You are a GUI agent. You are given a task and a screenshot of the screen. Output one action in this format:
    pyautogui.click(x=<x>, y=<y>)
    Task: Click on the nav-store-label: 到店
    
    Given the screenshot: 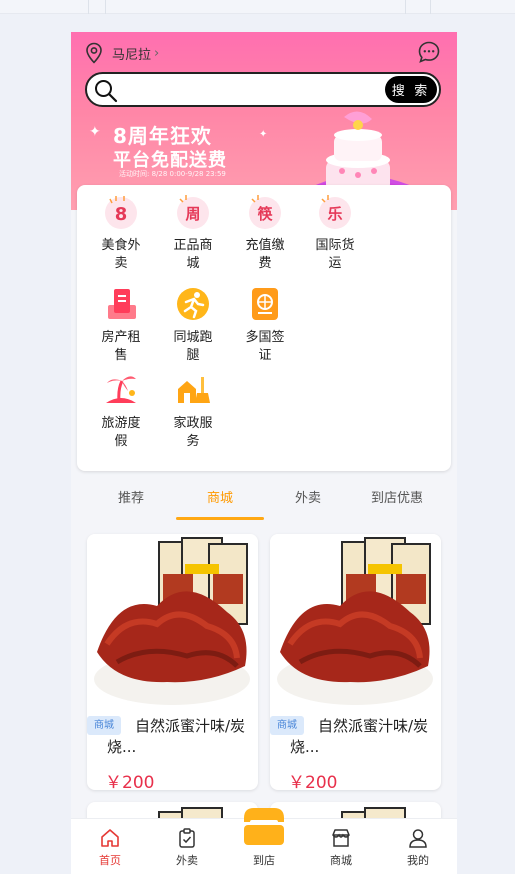 What is the action you would take?
    pyautogui.click(x=264, y=860)
    